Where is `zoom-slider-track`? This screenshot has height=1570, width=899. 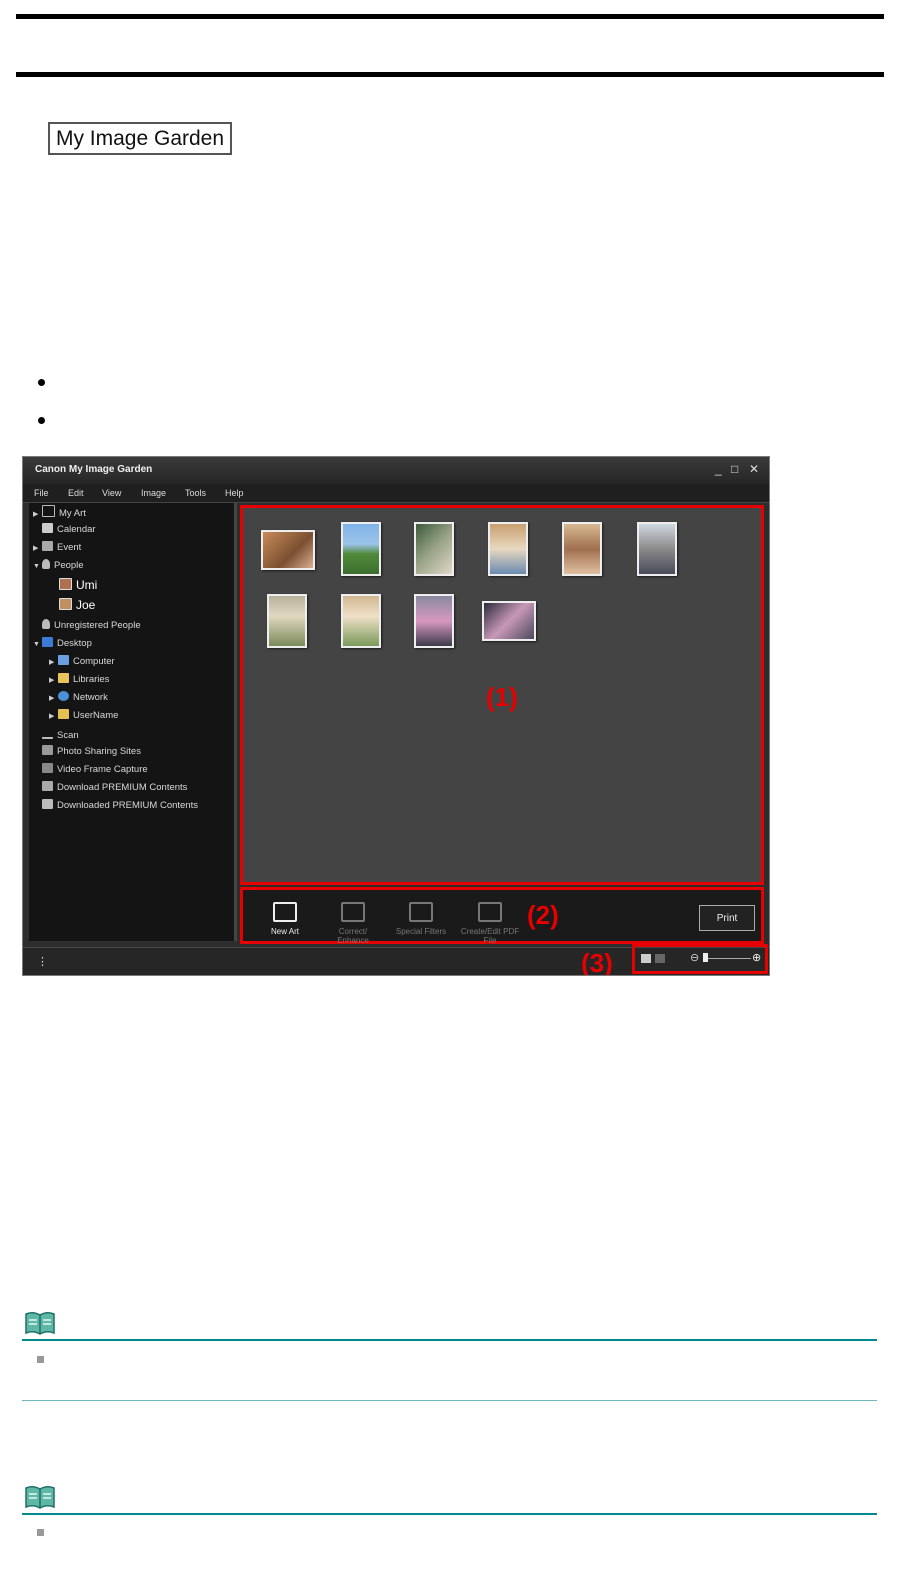 zoom-slider-track is located at coordinates (728, 958).